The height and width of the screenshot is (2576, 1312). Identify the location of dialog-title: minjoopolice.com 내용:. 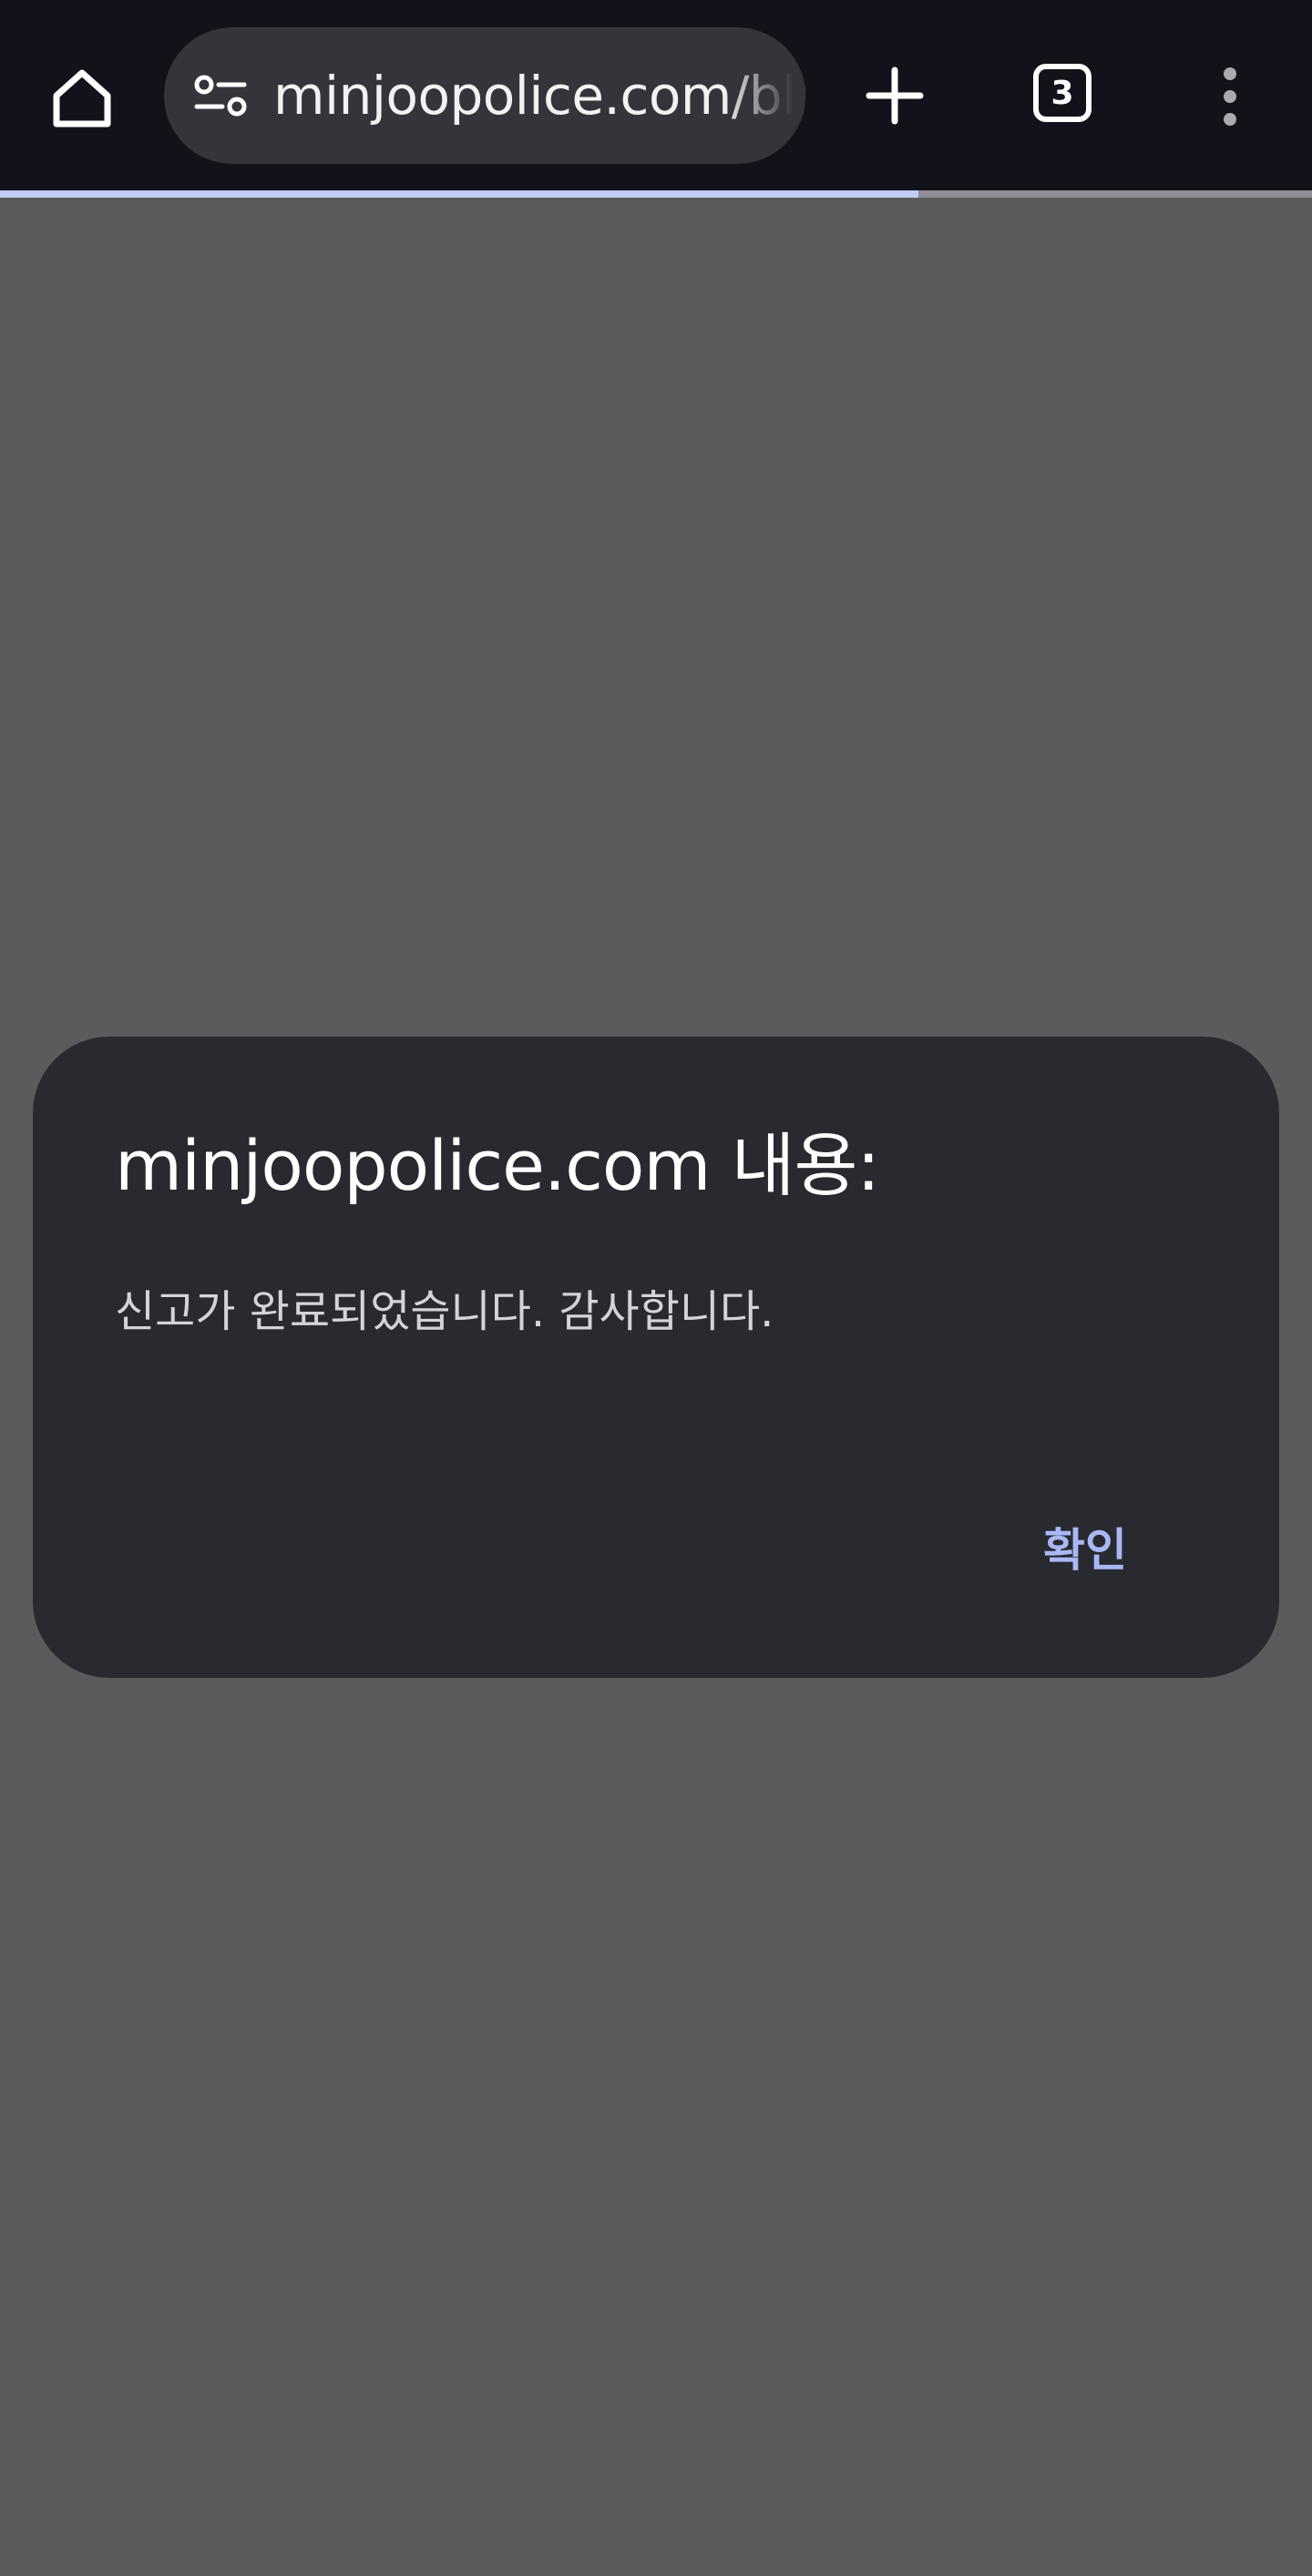
(498, 1165).